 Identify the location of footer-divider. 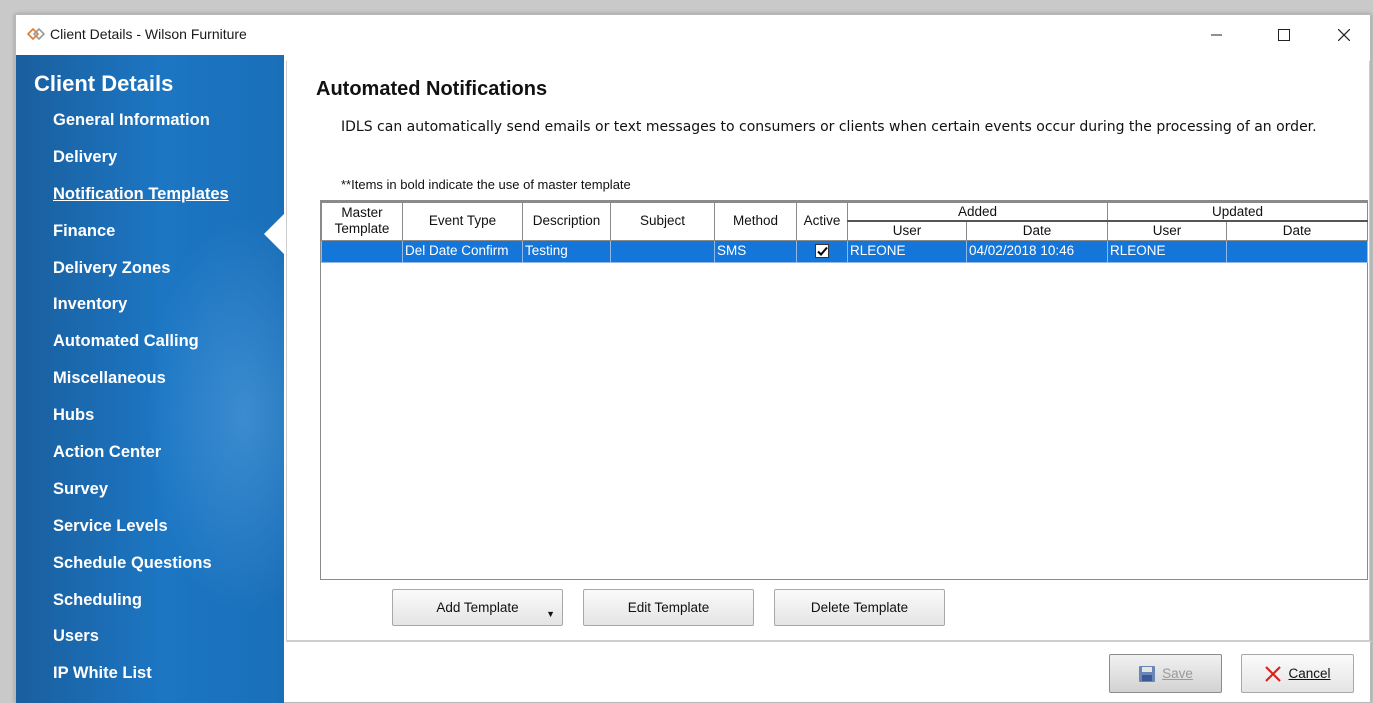
(829, 641).